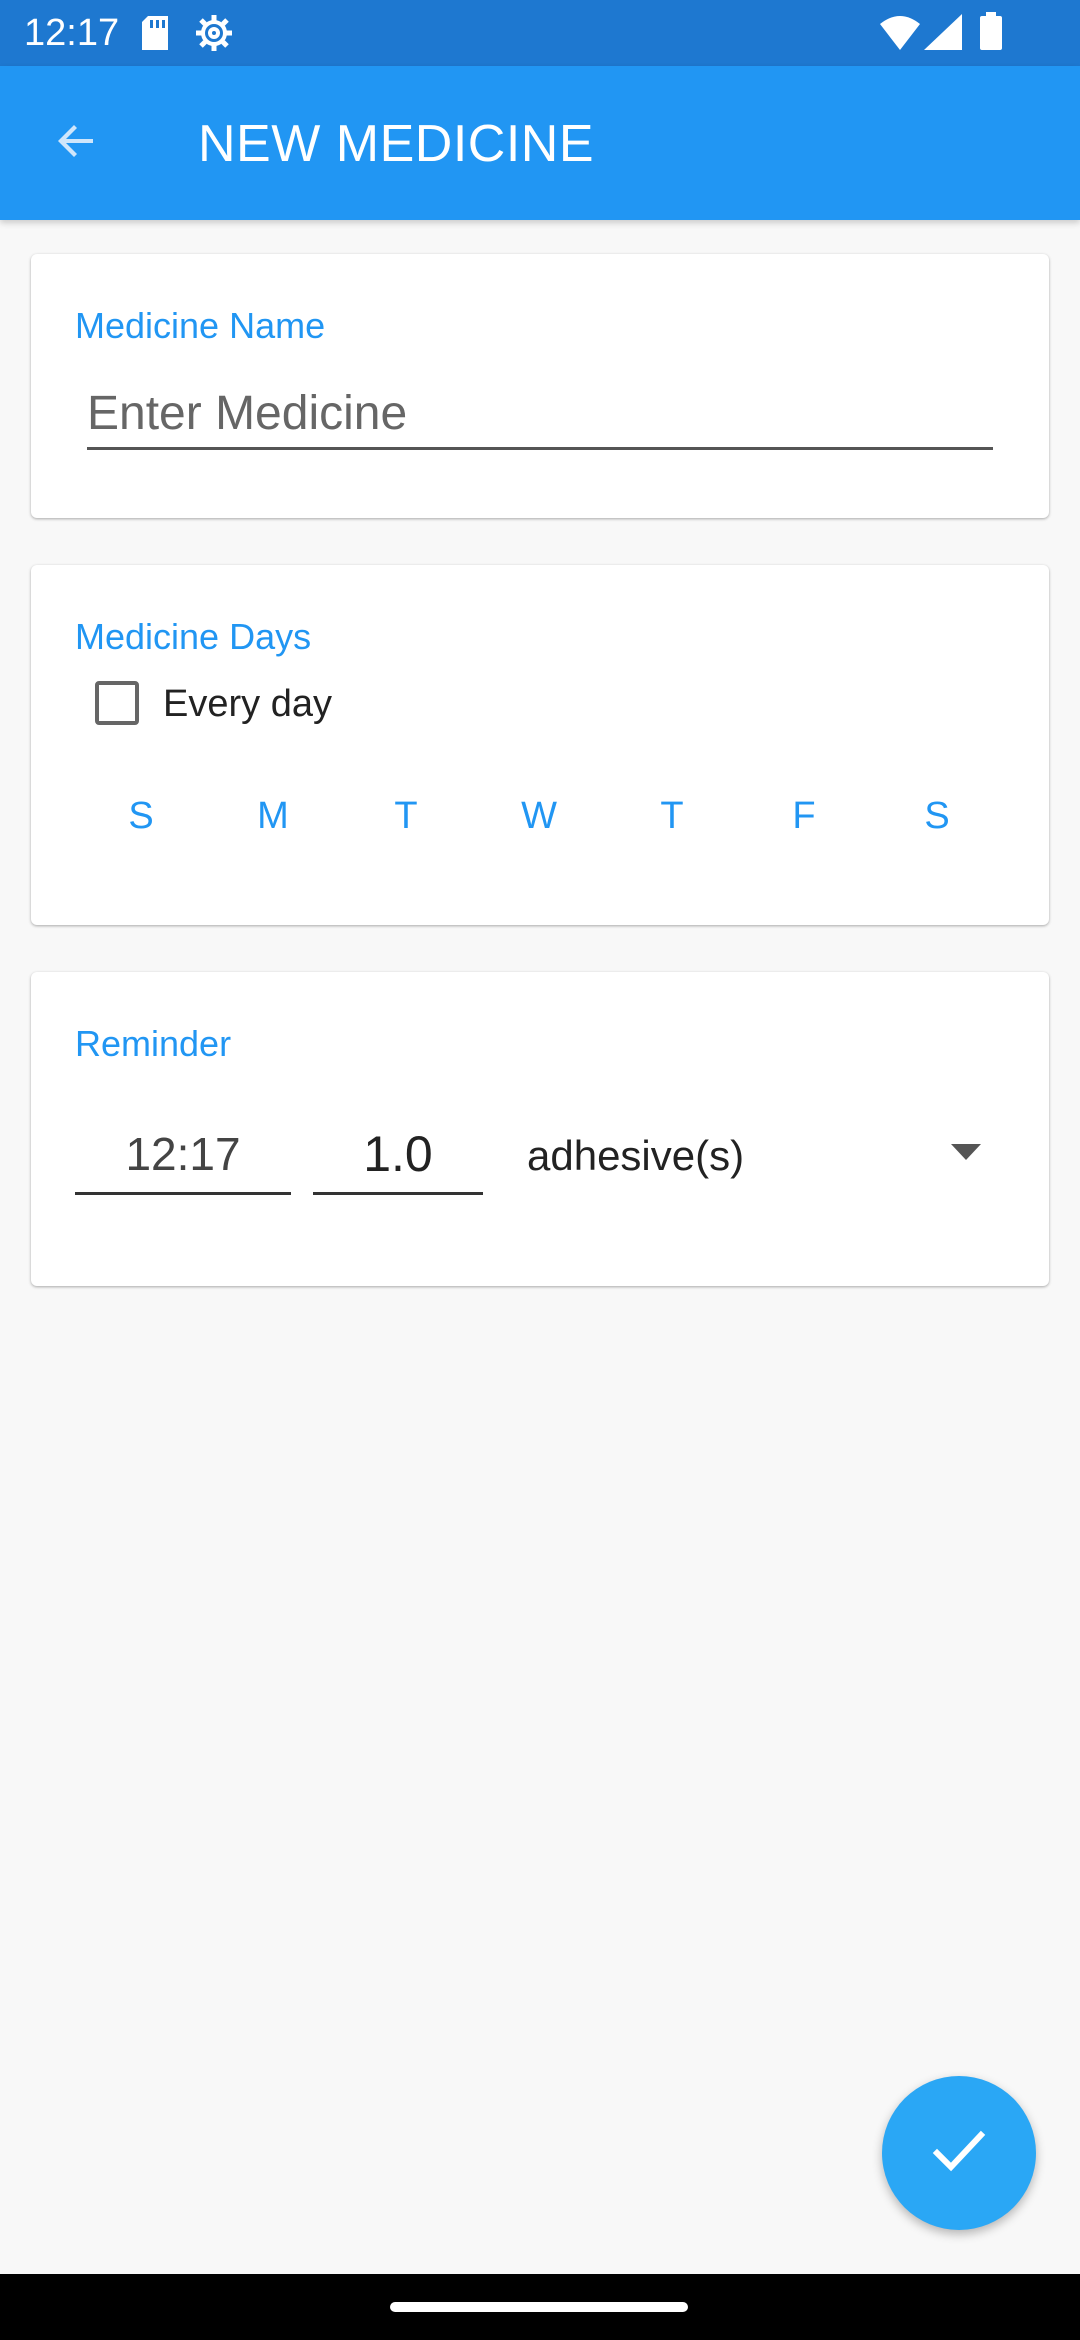 The height and width of the screenshot is (2340, 1080). I want to click on arrow-back-icon, so click(77, 143).